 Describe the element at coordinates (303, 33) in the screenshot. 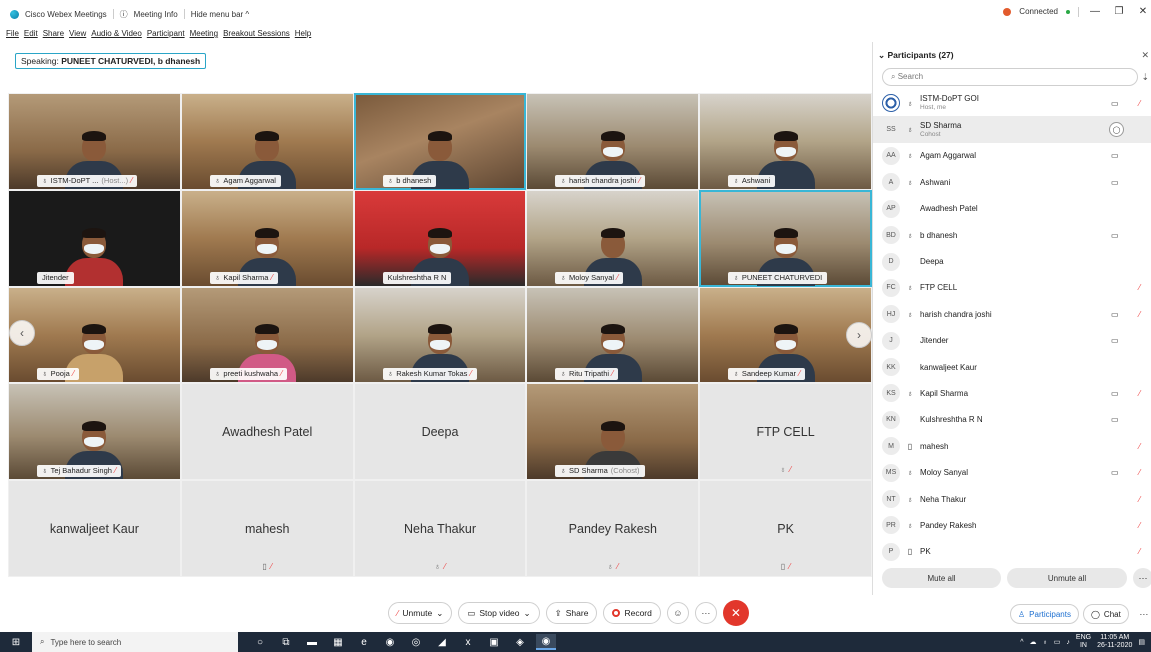

I see `menu-help: Help` at that location.